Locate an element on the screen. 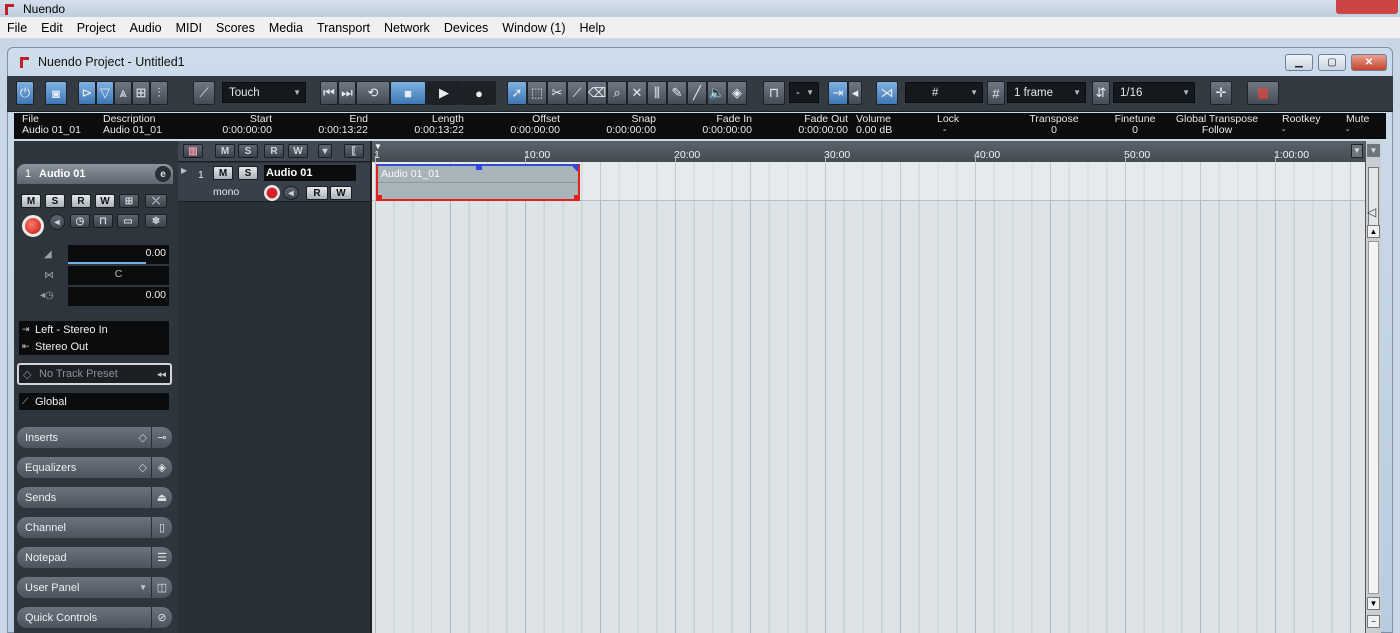  section-user-panel: User Panel ▼ is located at coordinates (84, 587).